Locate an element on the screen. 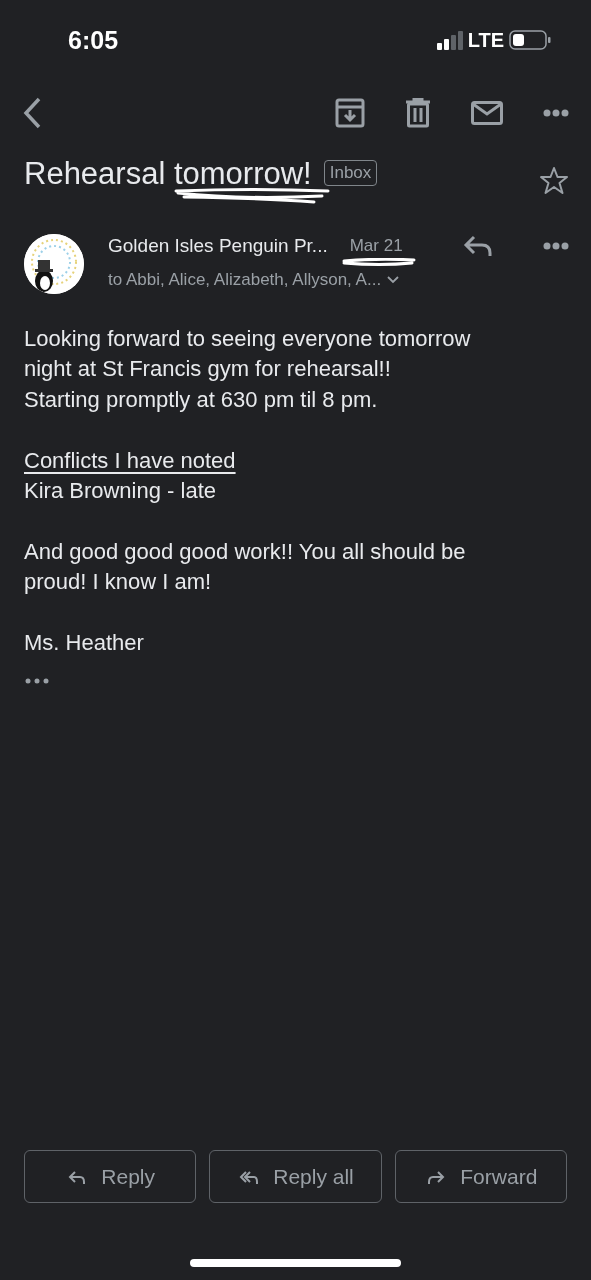 Image resolution: width=591 pixels, height=1280 pixels. reply-icon is located at coordinates (478, 246).